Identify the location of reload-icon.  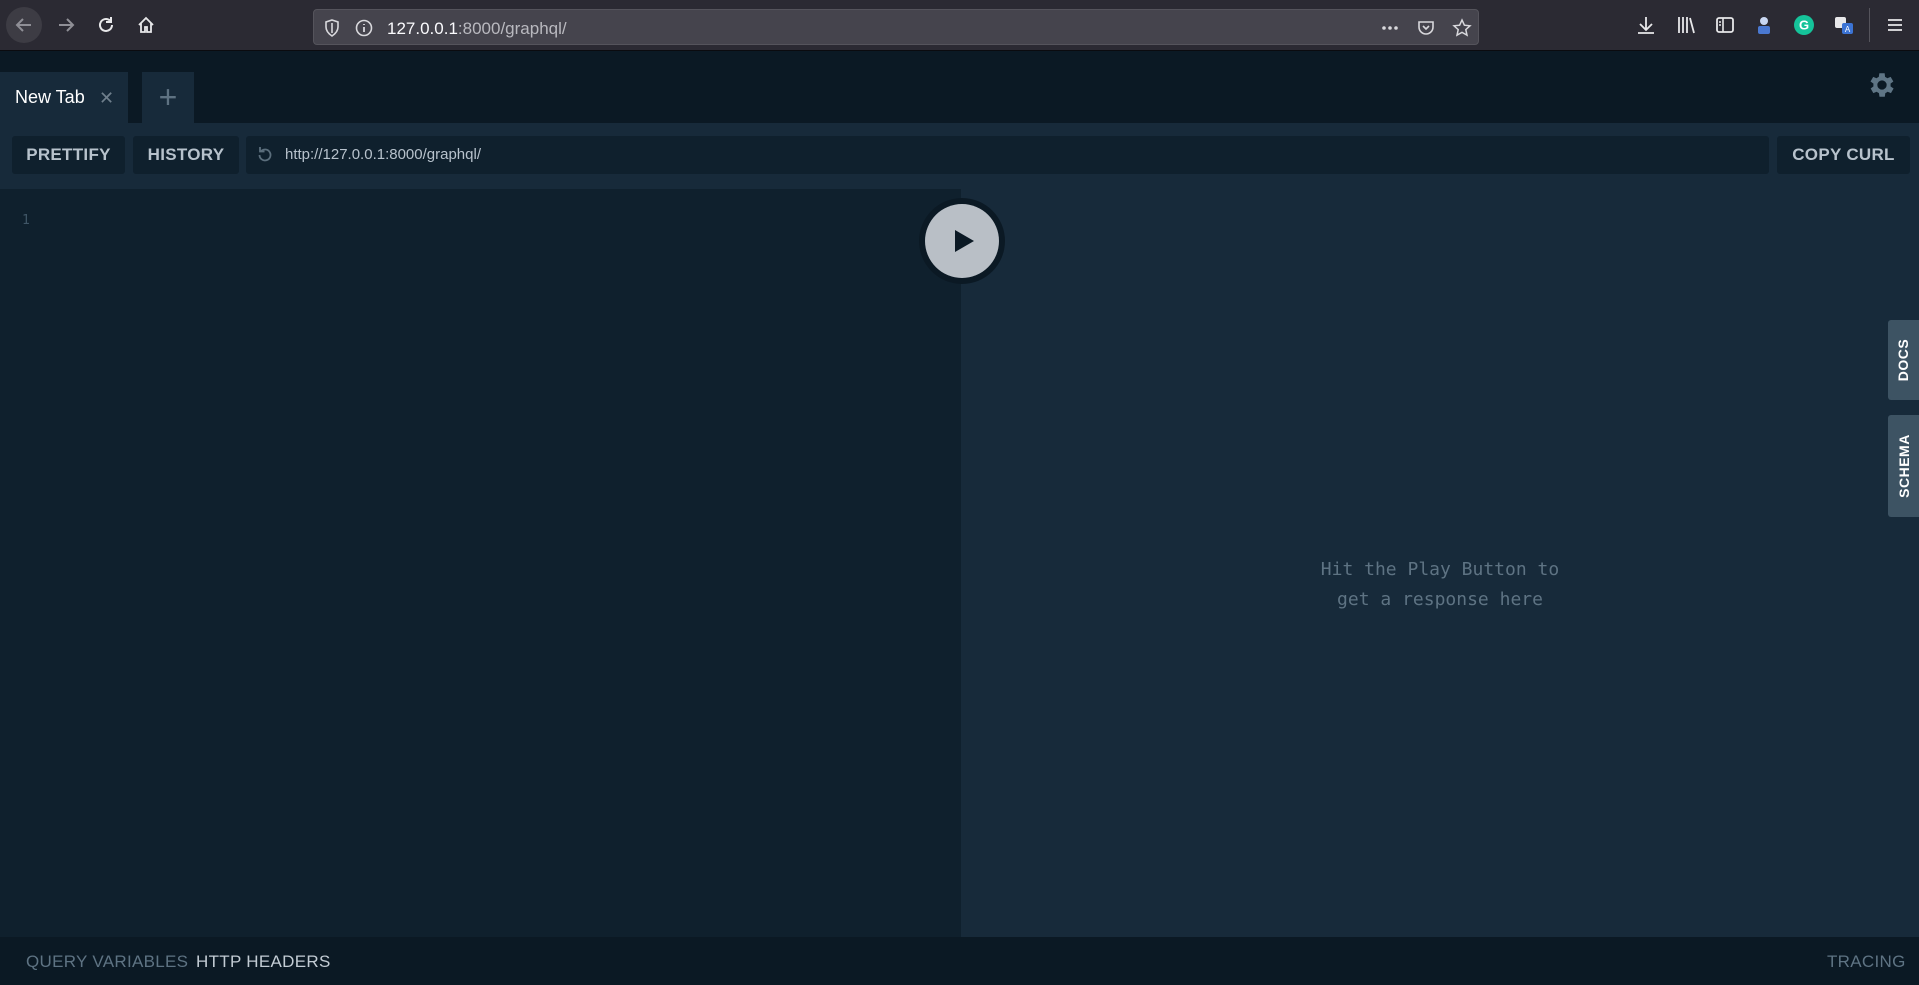
(106, 24).